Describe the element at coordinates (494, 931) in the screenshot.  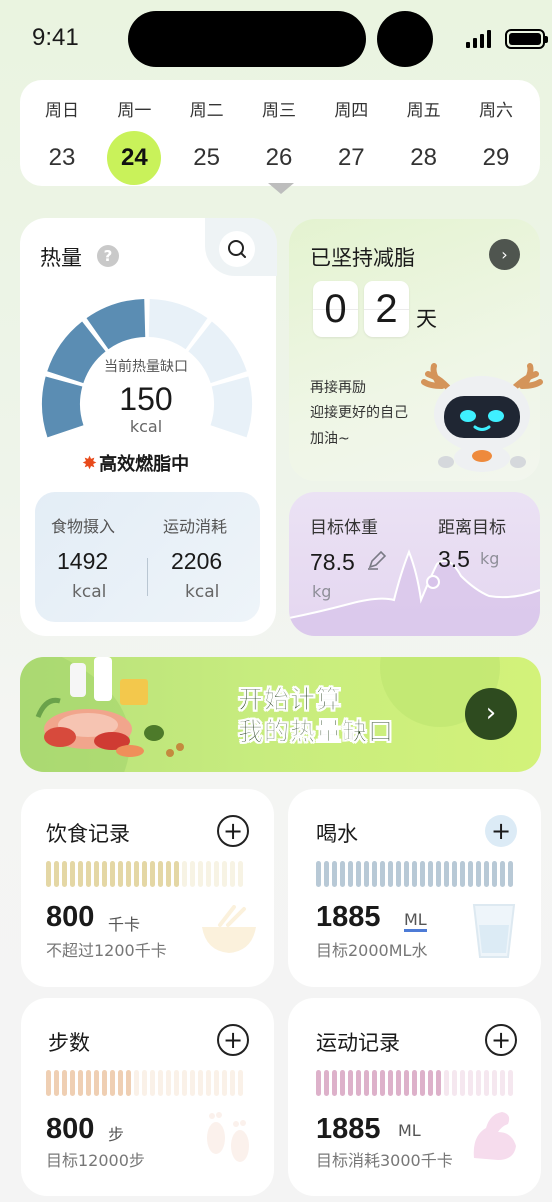
I see `water-glass-icon` at that location.